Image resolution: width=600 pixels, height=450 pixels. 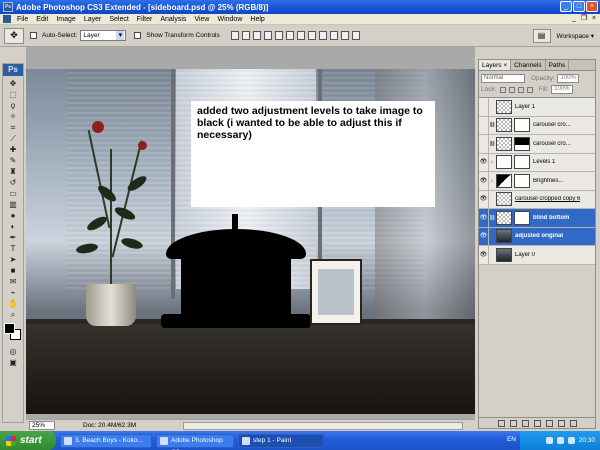 What do you see at coordinates (537, 218) in the screenshot?
I see `layer-row-selected: 👁 ⛓ blind bottom` at bounding box center [537, 218].